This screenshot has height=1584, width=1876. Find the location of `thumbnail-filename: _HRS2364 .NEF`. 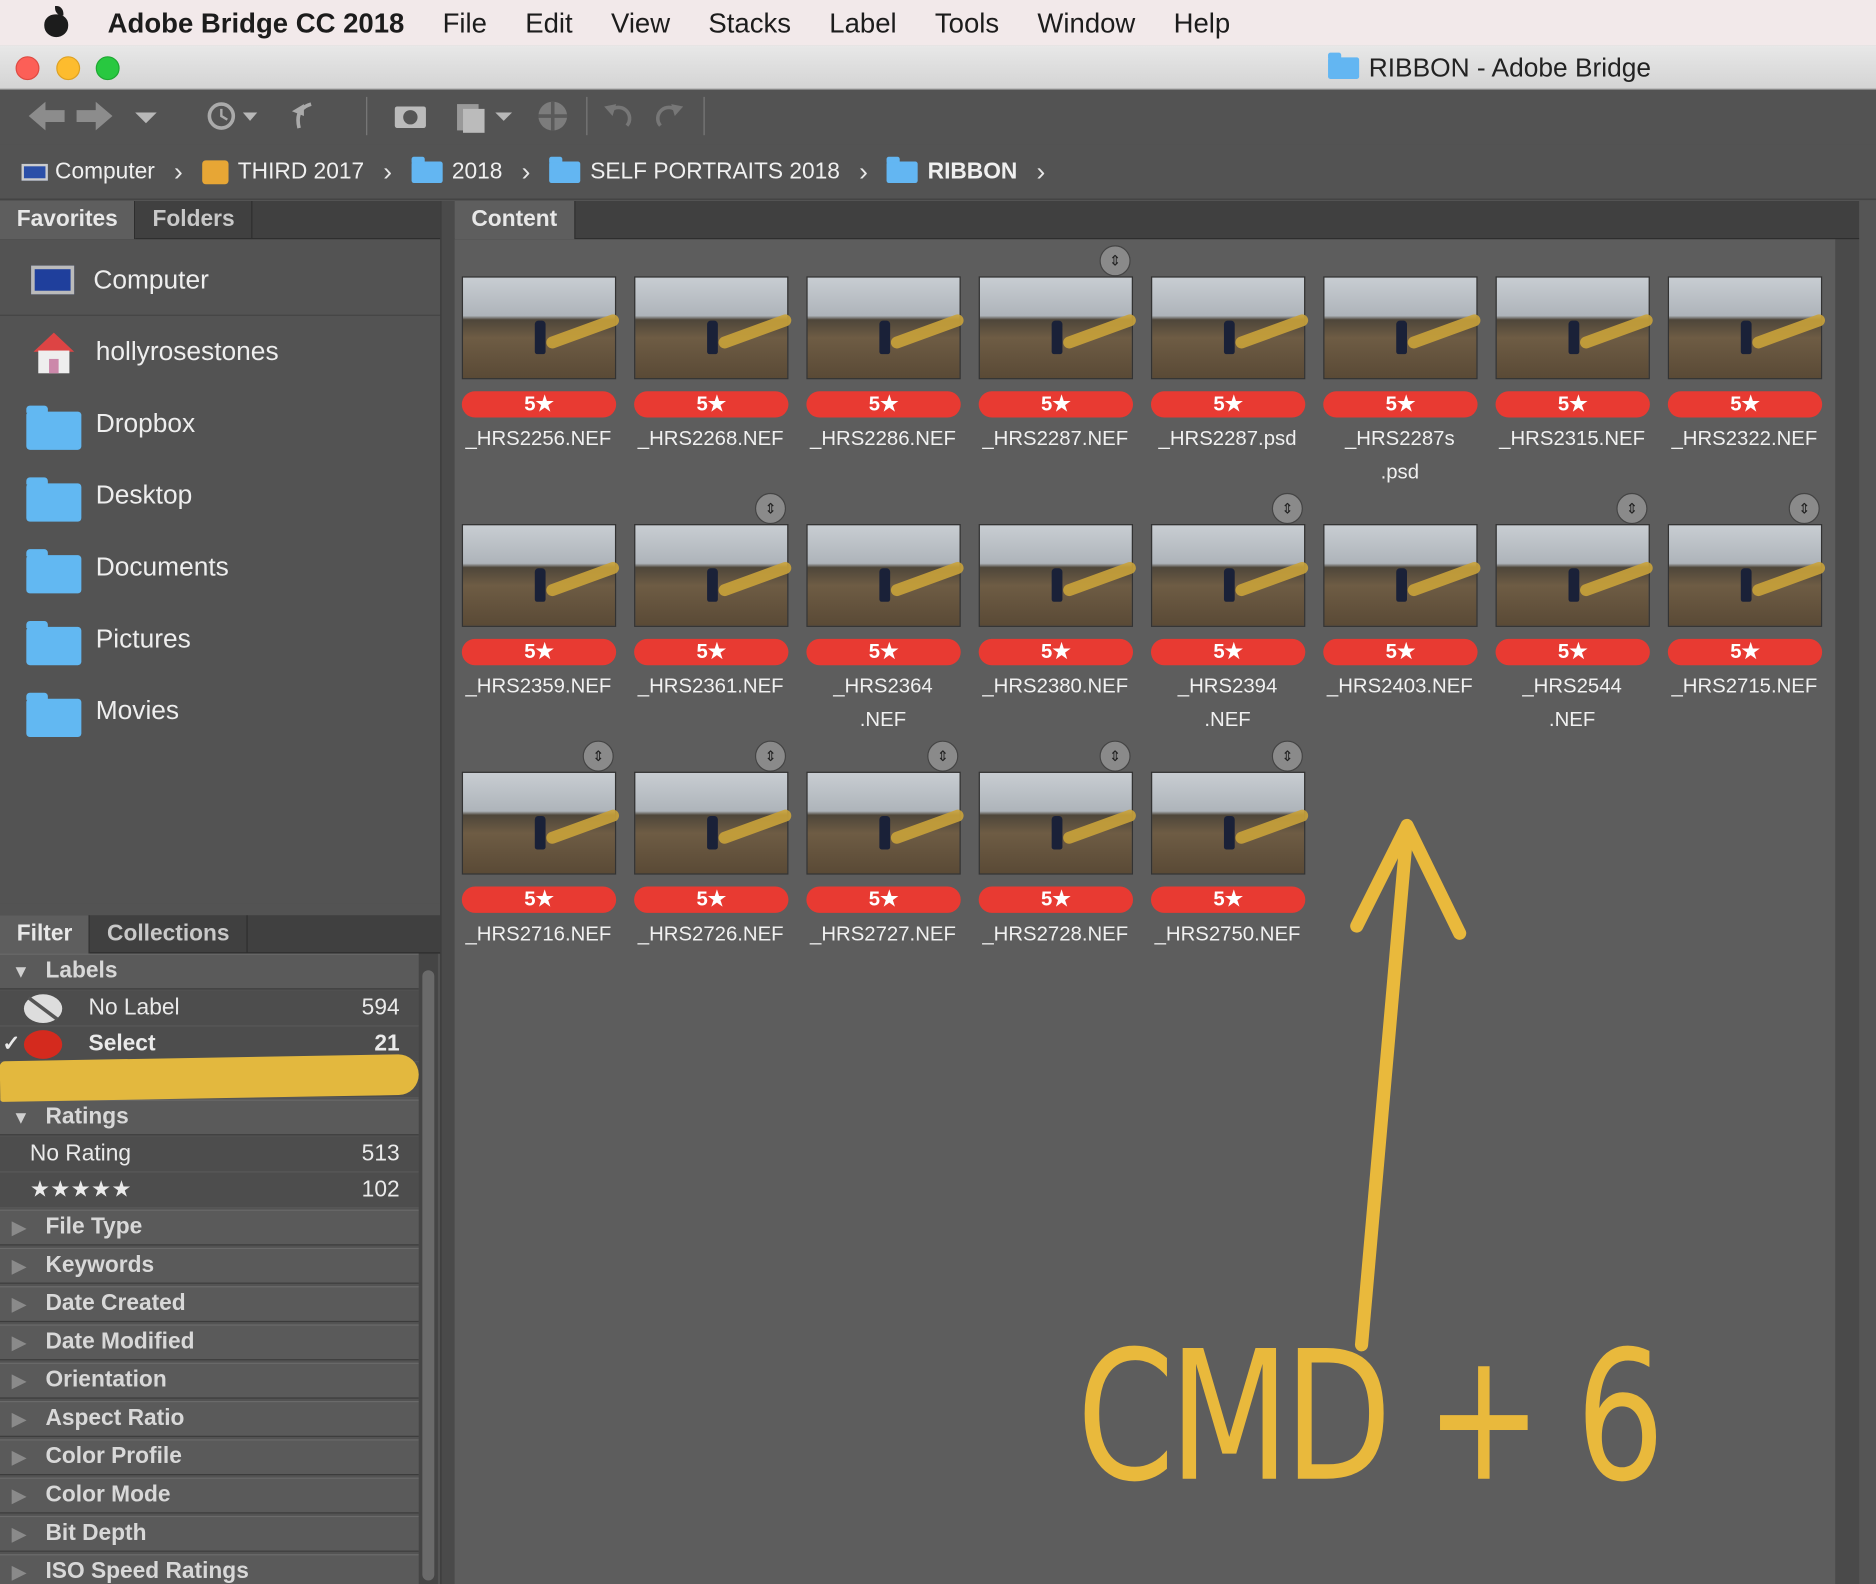

thumbnail-filename: _HRS2364 .NEF is located at coordinates (883, 703).